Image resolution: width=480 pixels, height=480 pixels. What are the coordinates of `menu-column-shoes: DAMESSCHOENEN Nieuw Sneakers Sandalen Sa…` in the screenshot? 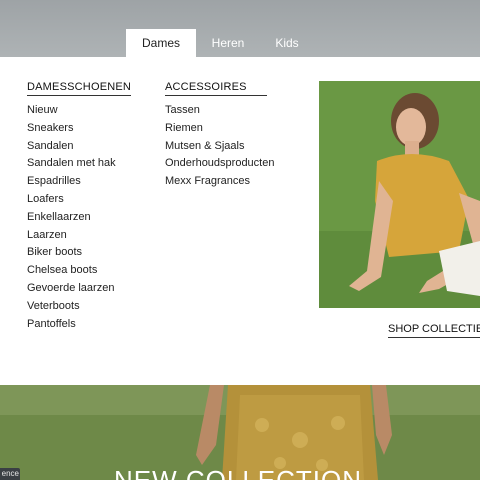 It's located at (79, 205).